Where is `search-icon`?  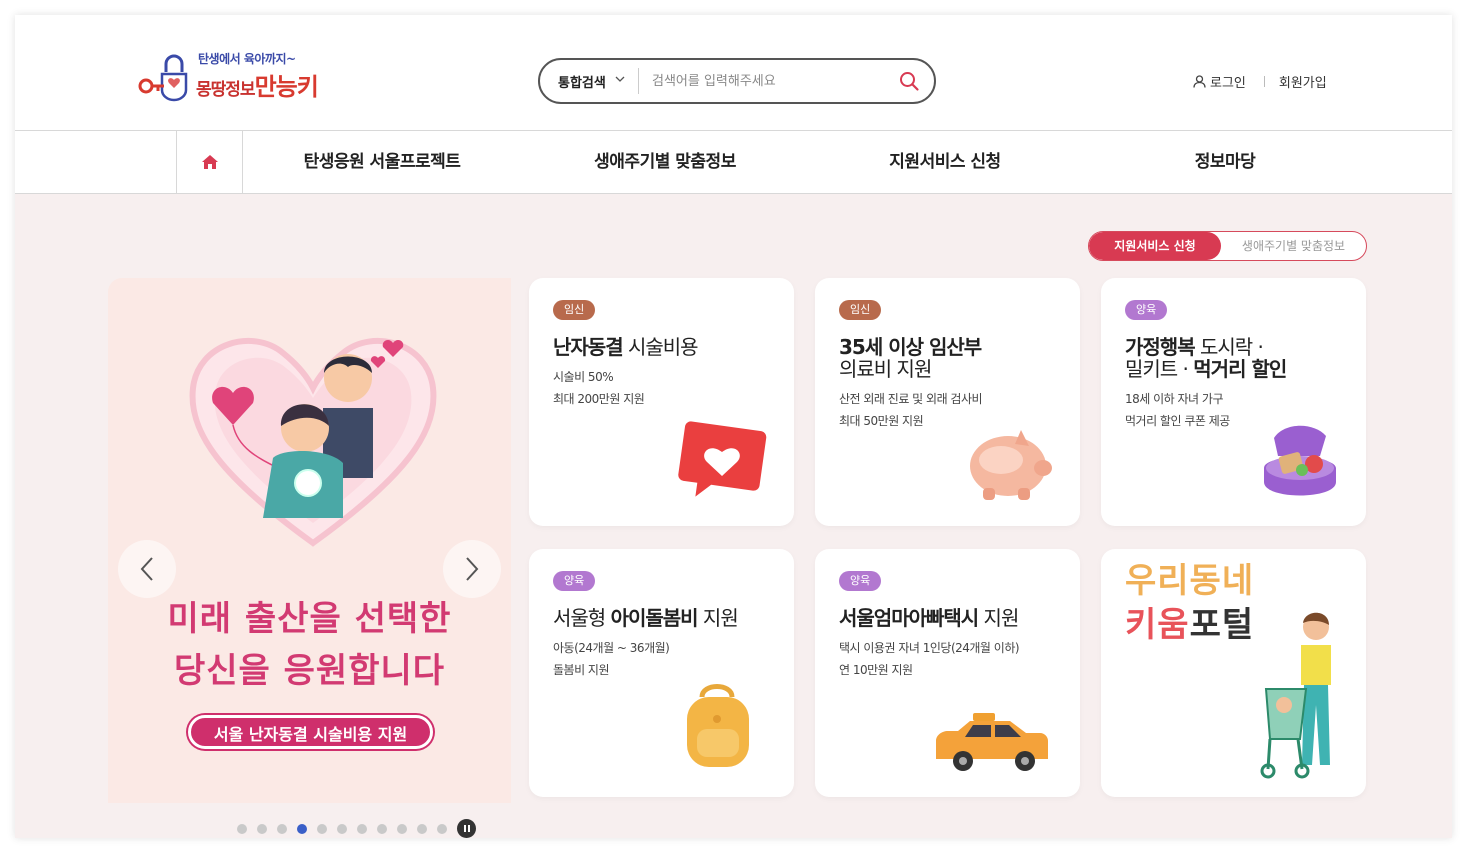
search-icon is located at coordinates (909, 81).